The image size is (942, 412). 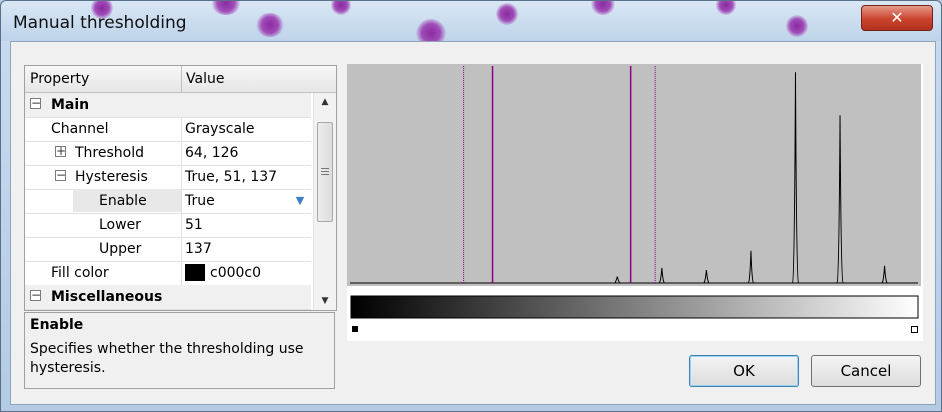 What do you see at coordinates (211, 153) in the screenshot?
I see `property-value: 64, 126` at bounding box center [211, 153].